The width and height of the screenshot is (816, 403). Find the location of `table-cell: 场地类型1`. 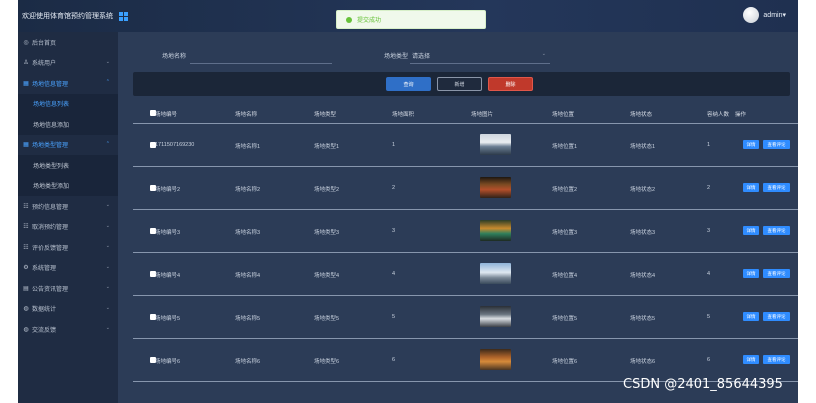

table-cell: 场地类型1 is located at coordinates (327, 147).